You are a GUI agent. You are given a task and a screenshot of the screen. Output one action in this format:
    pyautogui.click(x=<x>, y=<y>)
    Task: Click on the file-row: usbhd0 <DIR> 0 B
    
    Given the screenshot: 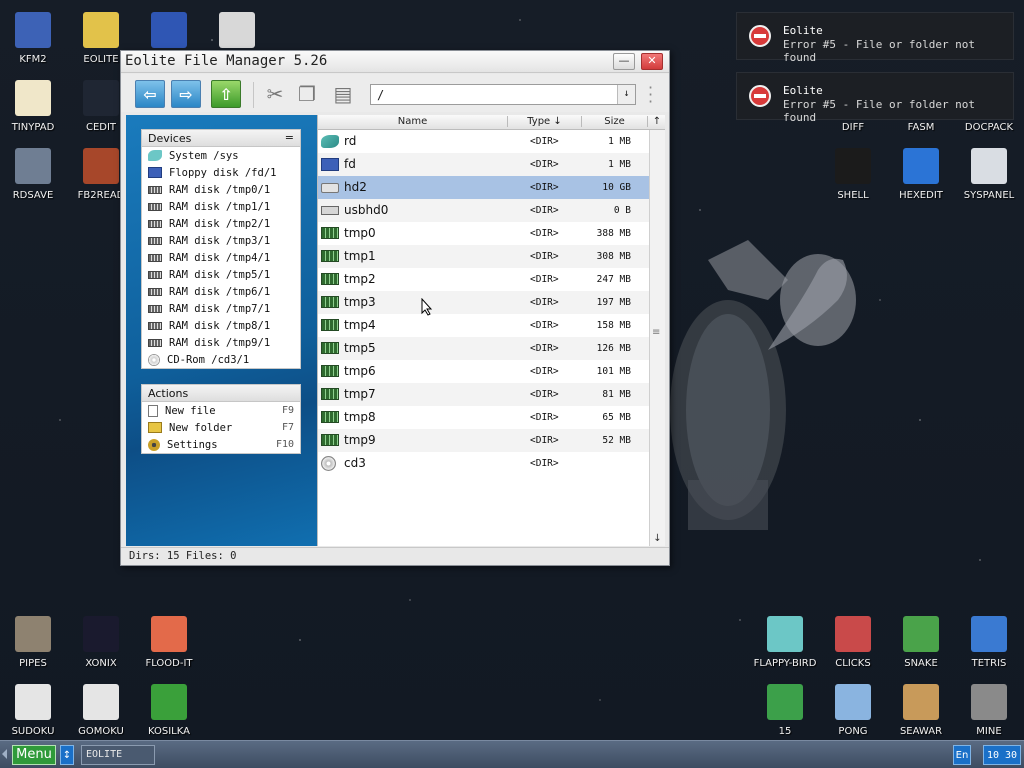 What is the action you would take?
    pyautogui.click(x=483, y=210)
    